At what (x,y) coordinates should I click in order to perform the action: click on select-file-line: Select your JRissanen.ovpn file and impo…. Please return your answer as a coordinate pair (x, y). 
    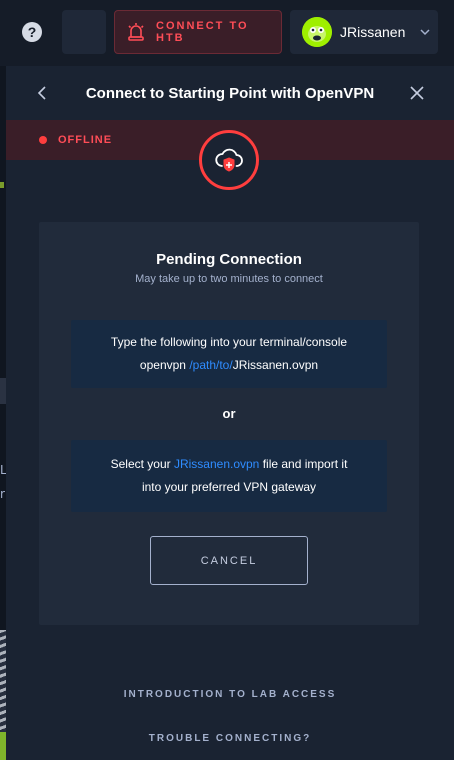
    Looking at the image, I should click on (229, 464).